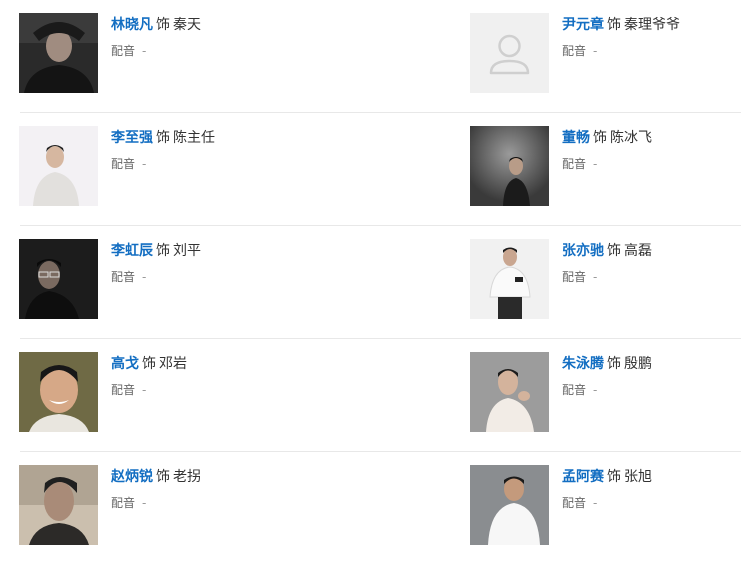 This screenshot has height=565, width=741. What do you see at coordinates (583, 364) in the screenshot?
I see `actor-name-link: 朱泳腾` at bounding box center [583, 364].